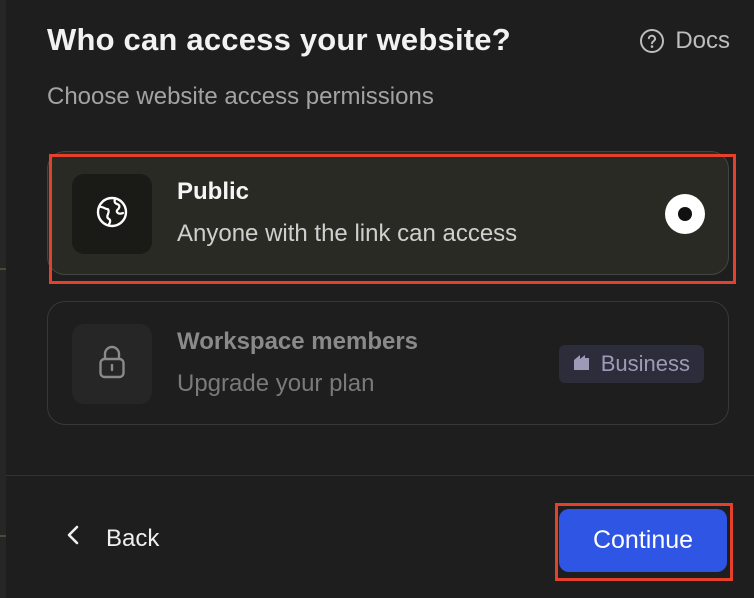 The image size is (754, 598). Describe the element at coordinates (240, 96) in the screenshot. I see `dialog-subtitle: Choose website access permissions` at that location.